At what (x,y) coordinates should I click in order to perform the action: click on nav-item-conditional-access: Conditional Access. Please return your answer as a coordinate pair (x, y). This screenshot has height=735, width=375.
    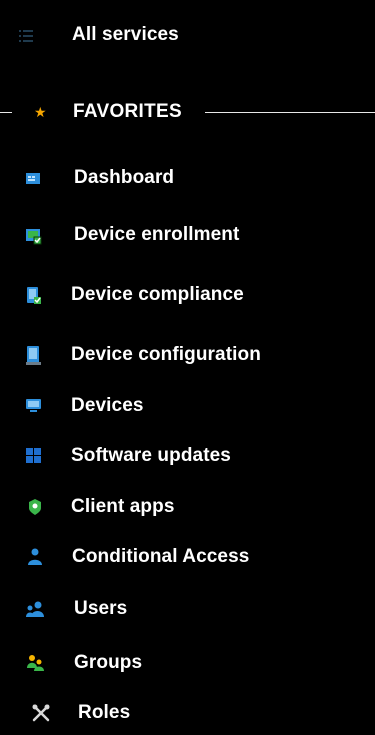
    Looking at the image, I should click on (150, 557).